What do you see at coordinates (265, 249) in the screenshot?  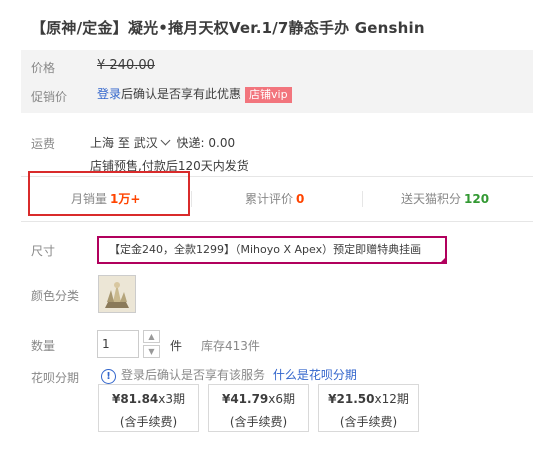 I see `size-option-text: 【定金240，全款1299】（Mihoyo X Apex）预定即赠特典挂画` at bounding box center [265, 249].